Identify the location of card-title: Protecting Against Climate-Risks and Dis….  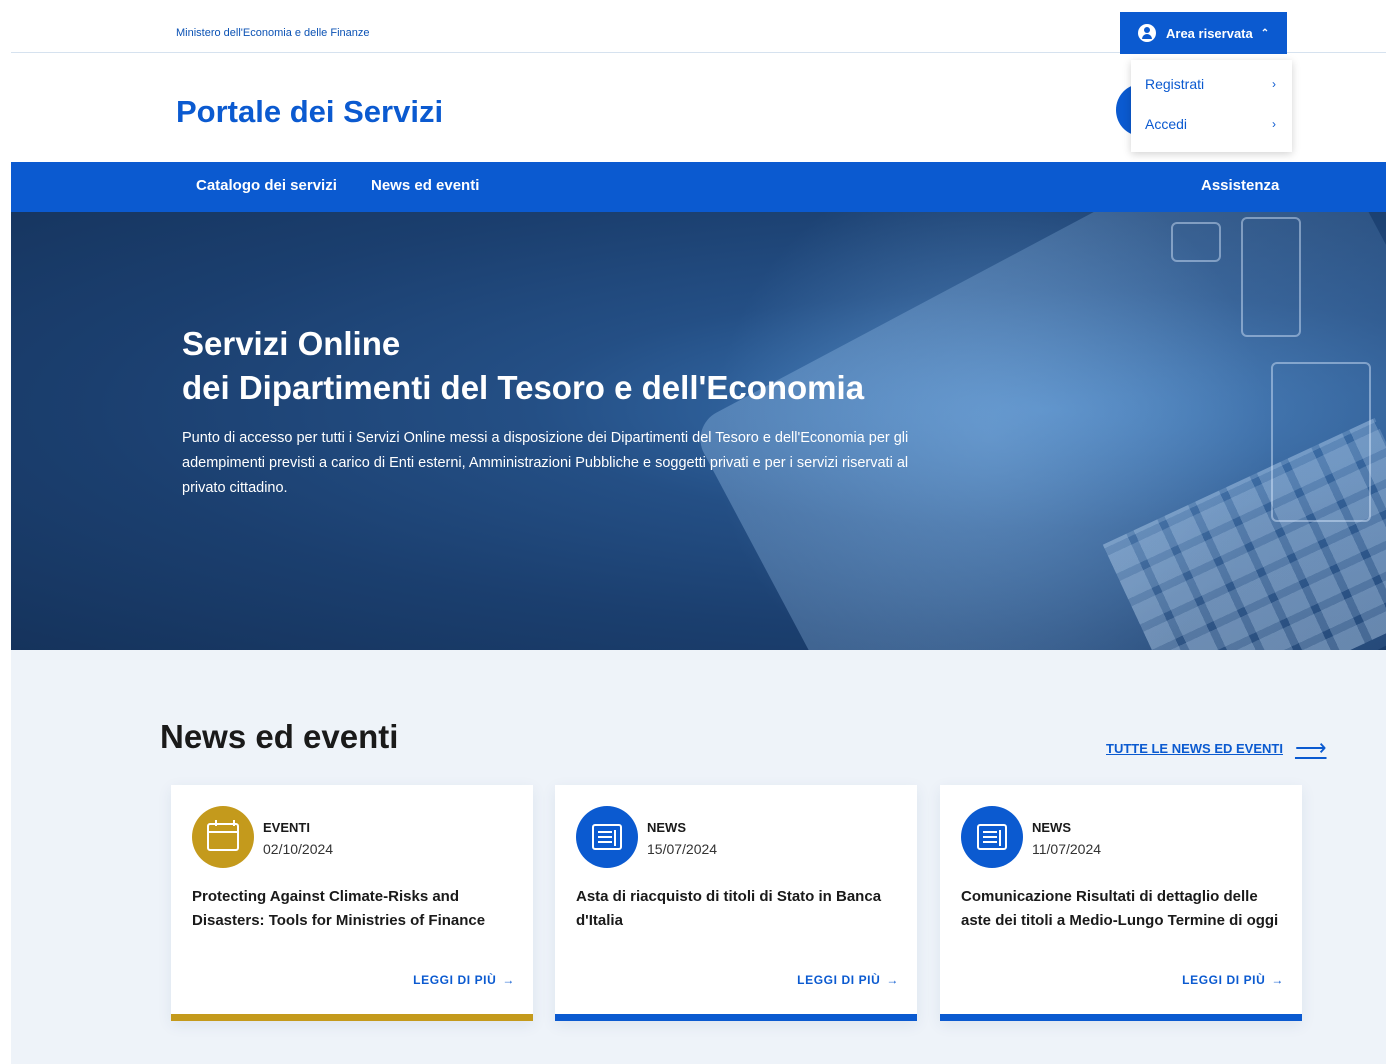
(352, 909).